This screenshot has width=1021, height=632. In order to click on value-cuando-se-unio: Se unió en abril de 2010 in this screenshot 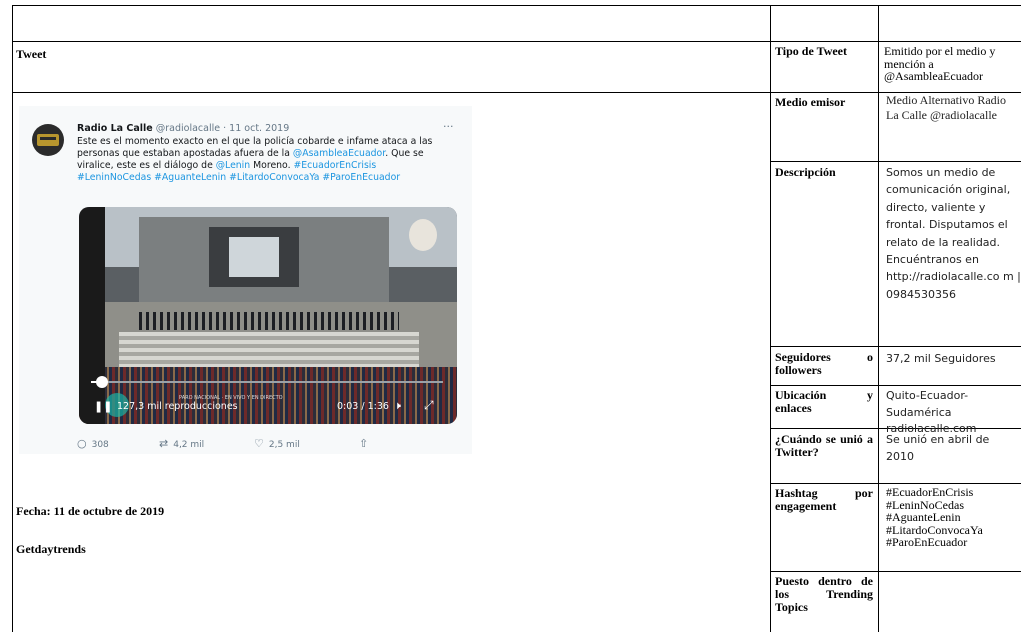, I will do `click(938, 448)`.